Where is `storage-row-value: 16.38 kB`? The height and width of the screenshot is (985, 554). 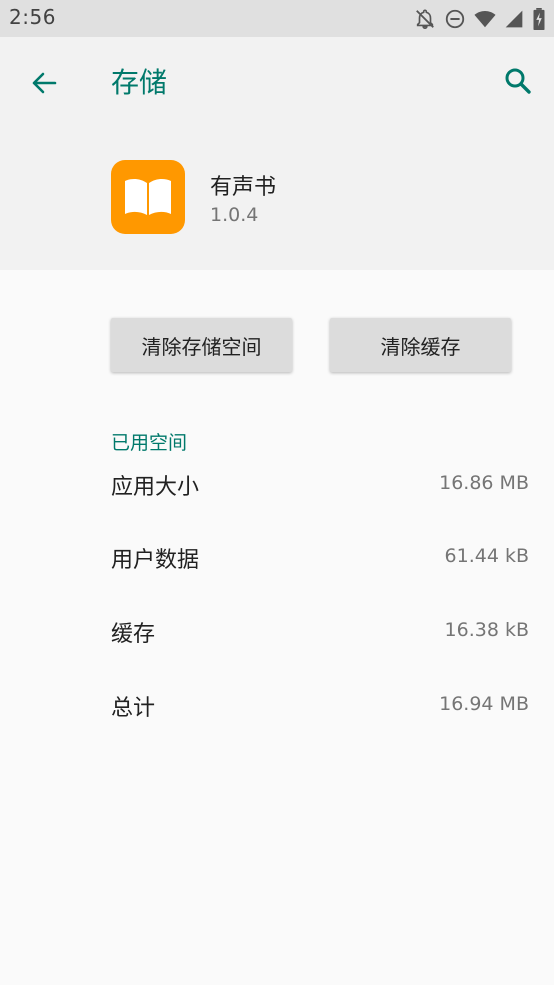 storage-row-value: 16.38 kB is located at coordinates (486, 630).